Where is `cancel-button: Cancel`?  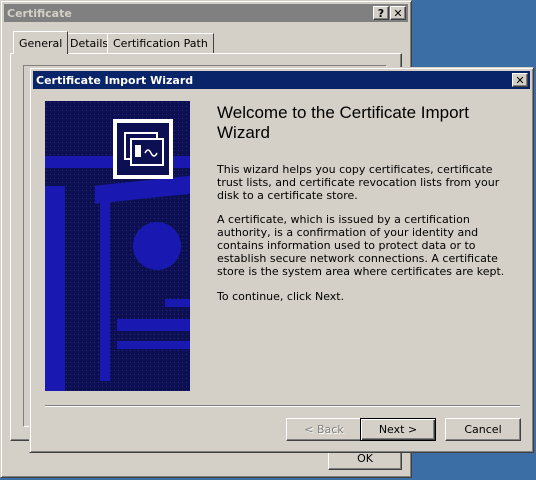
cancel-button: Cancel is located at coordinates (483, 429).